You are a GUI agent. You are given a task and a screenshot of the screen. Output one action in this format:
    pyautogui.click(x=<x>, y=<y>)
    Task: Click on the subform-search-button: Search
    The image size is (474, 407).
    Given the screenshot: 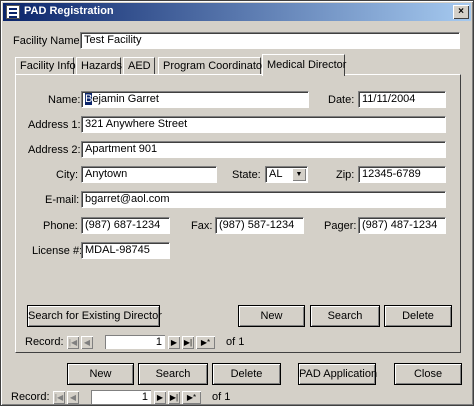 What is the action you would take?
    pyautogui.click(x=345, y=316)
    